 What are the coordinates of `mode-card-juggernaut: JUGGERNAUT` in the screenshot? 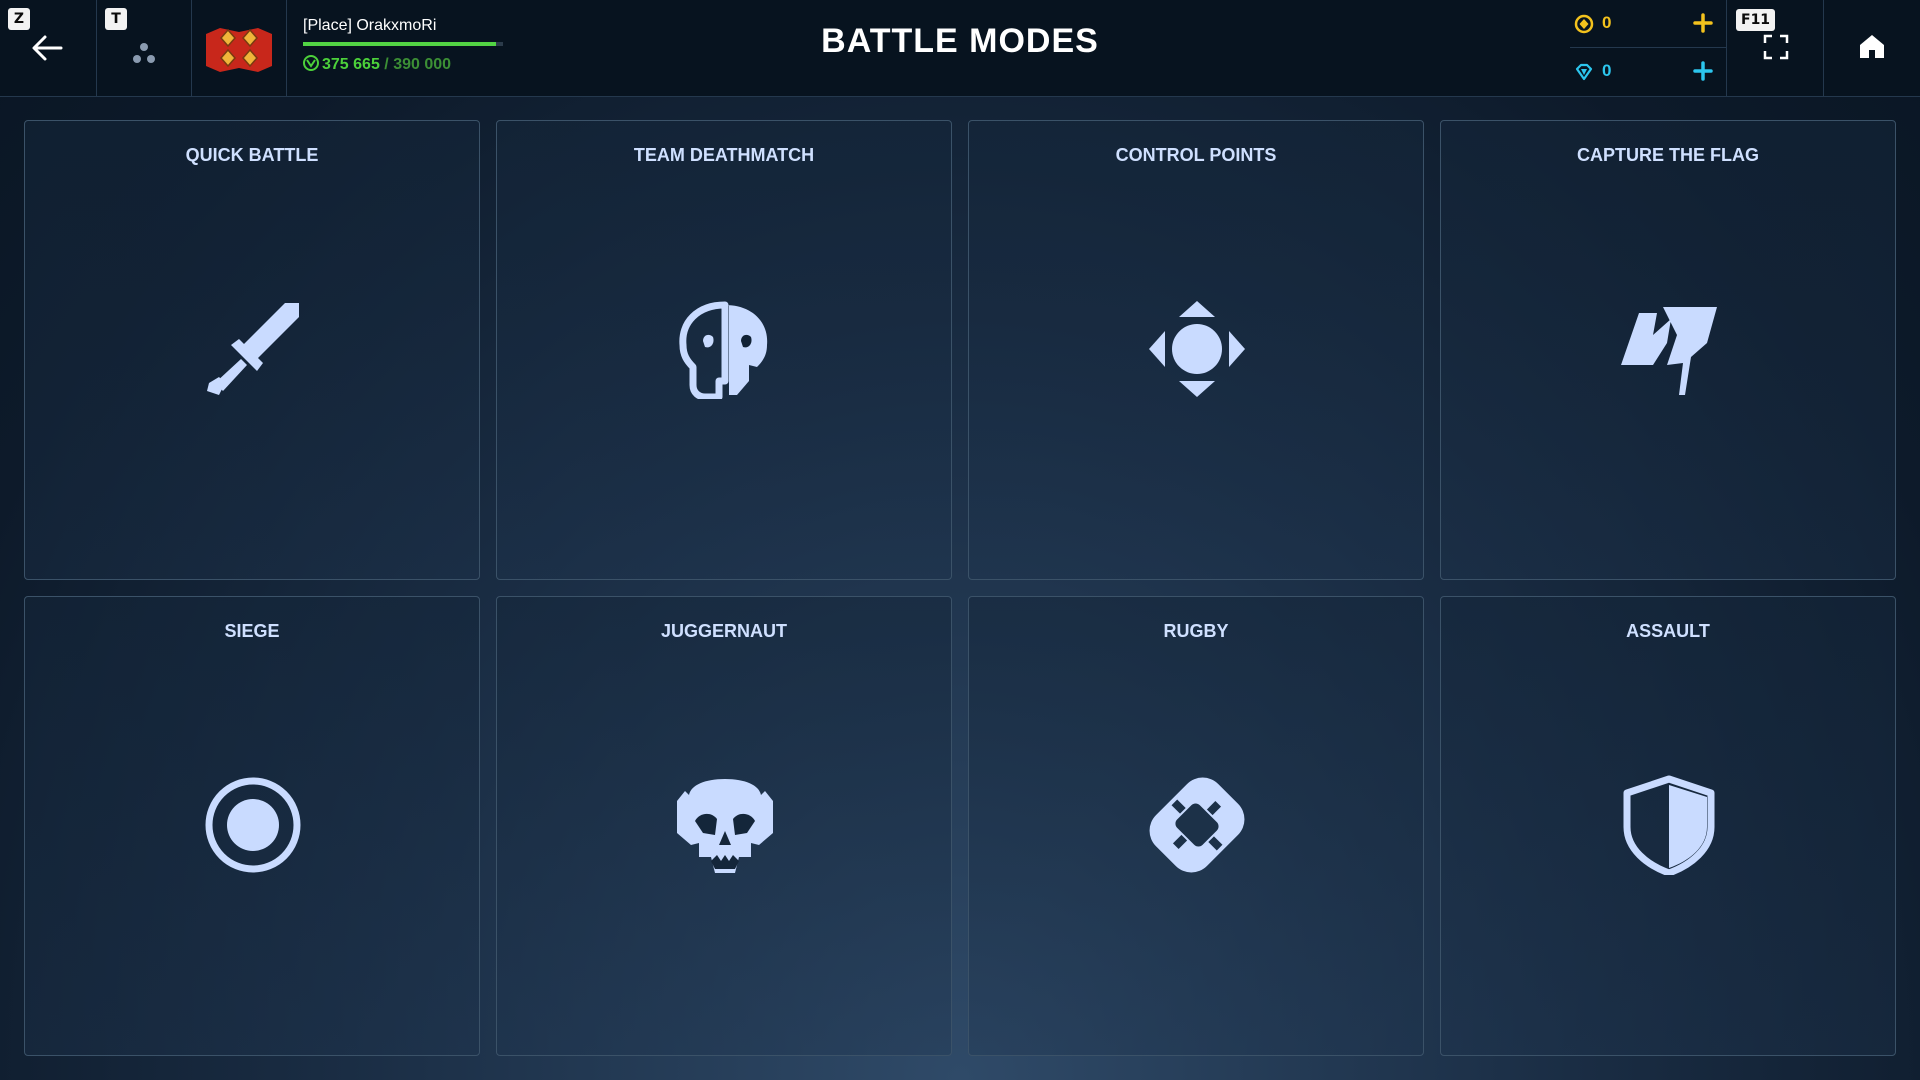 It's located at (724, 826).